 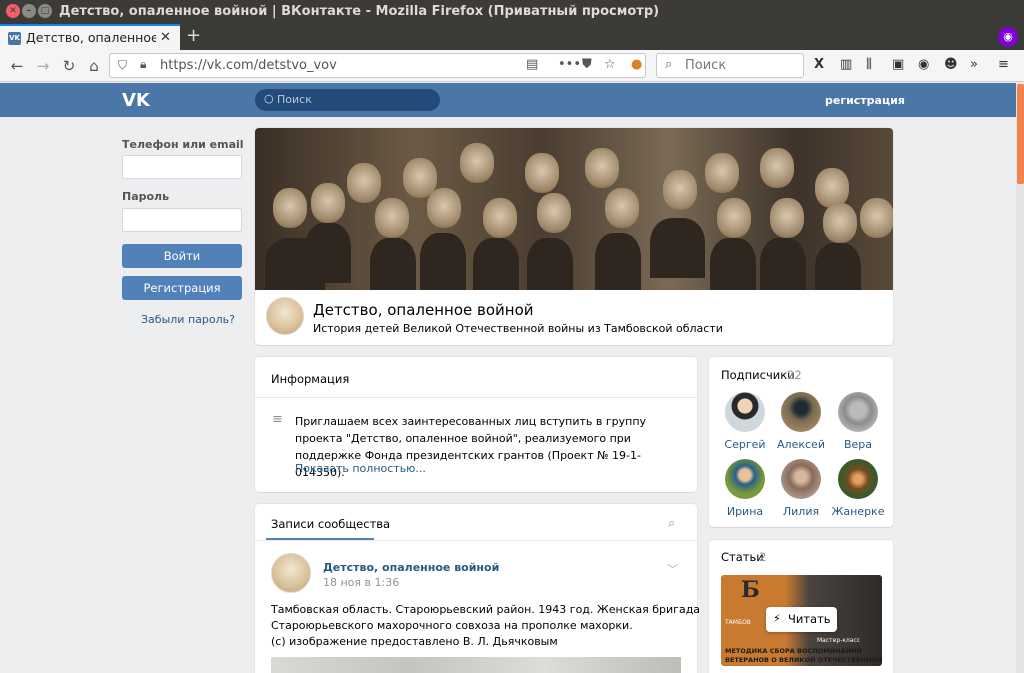 I want to click on group-name: Детство, опаленное войной, so click(x=423, y=310).